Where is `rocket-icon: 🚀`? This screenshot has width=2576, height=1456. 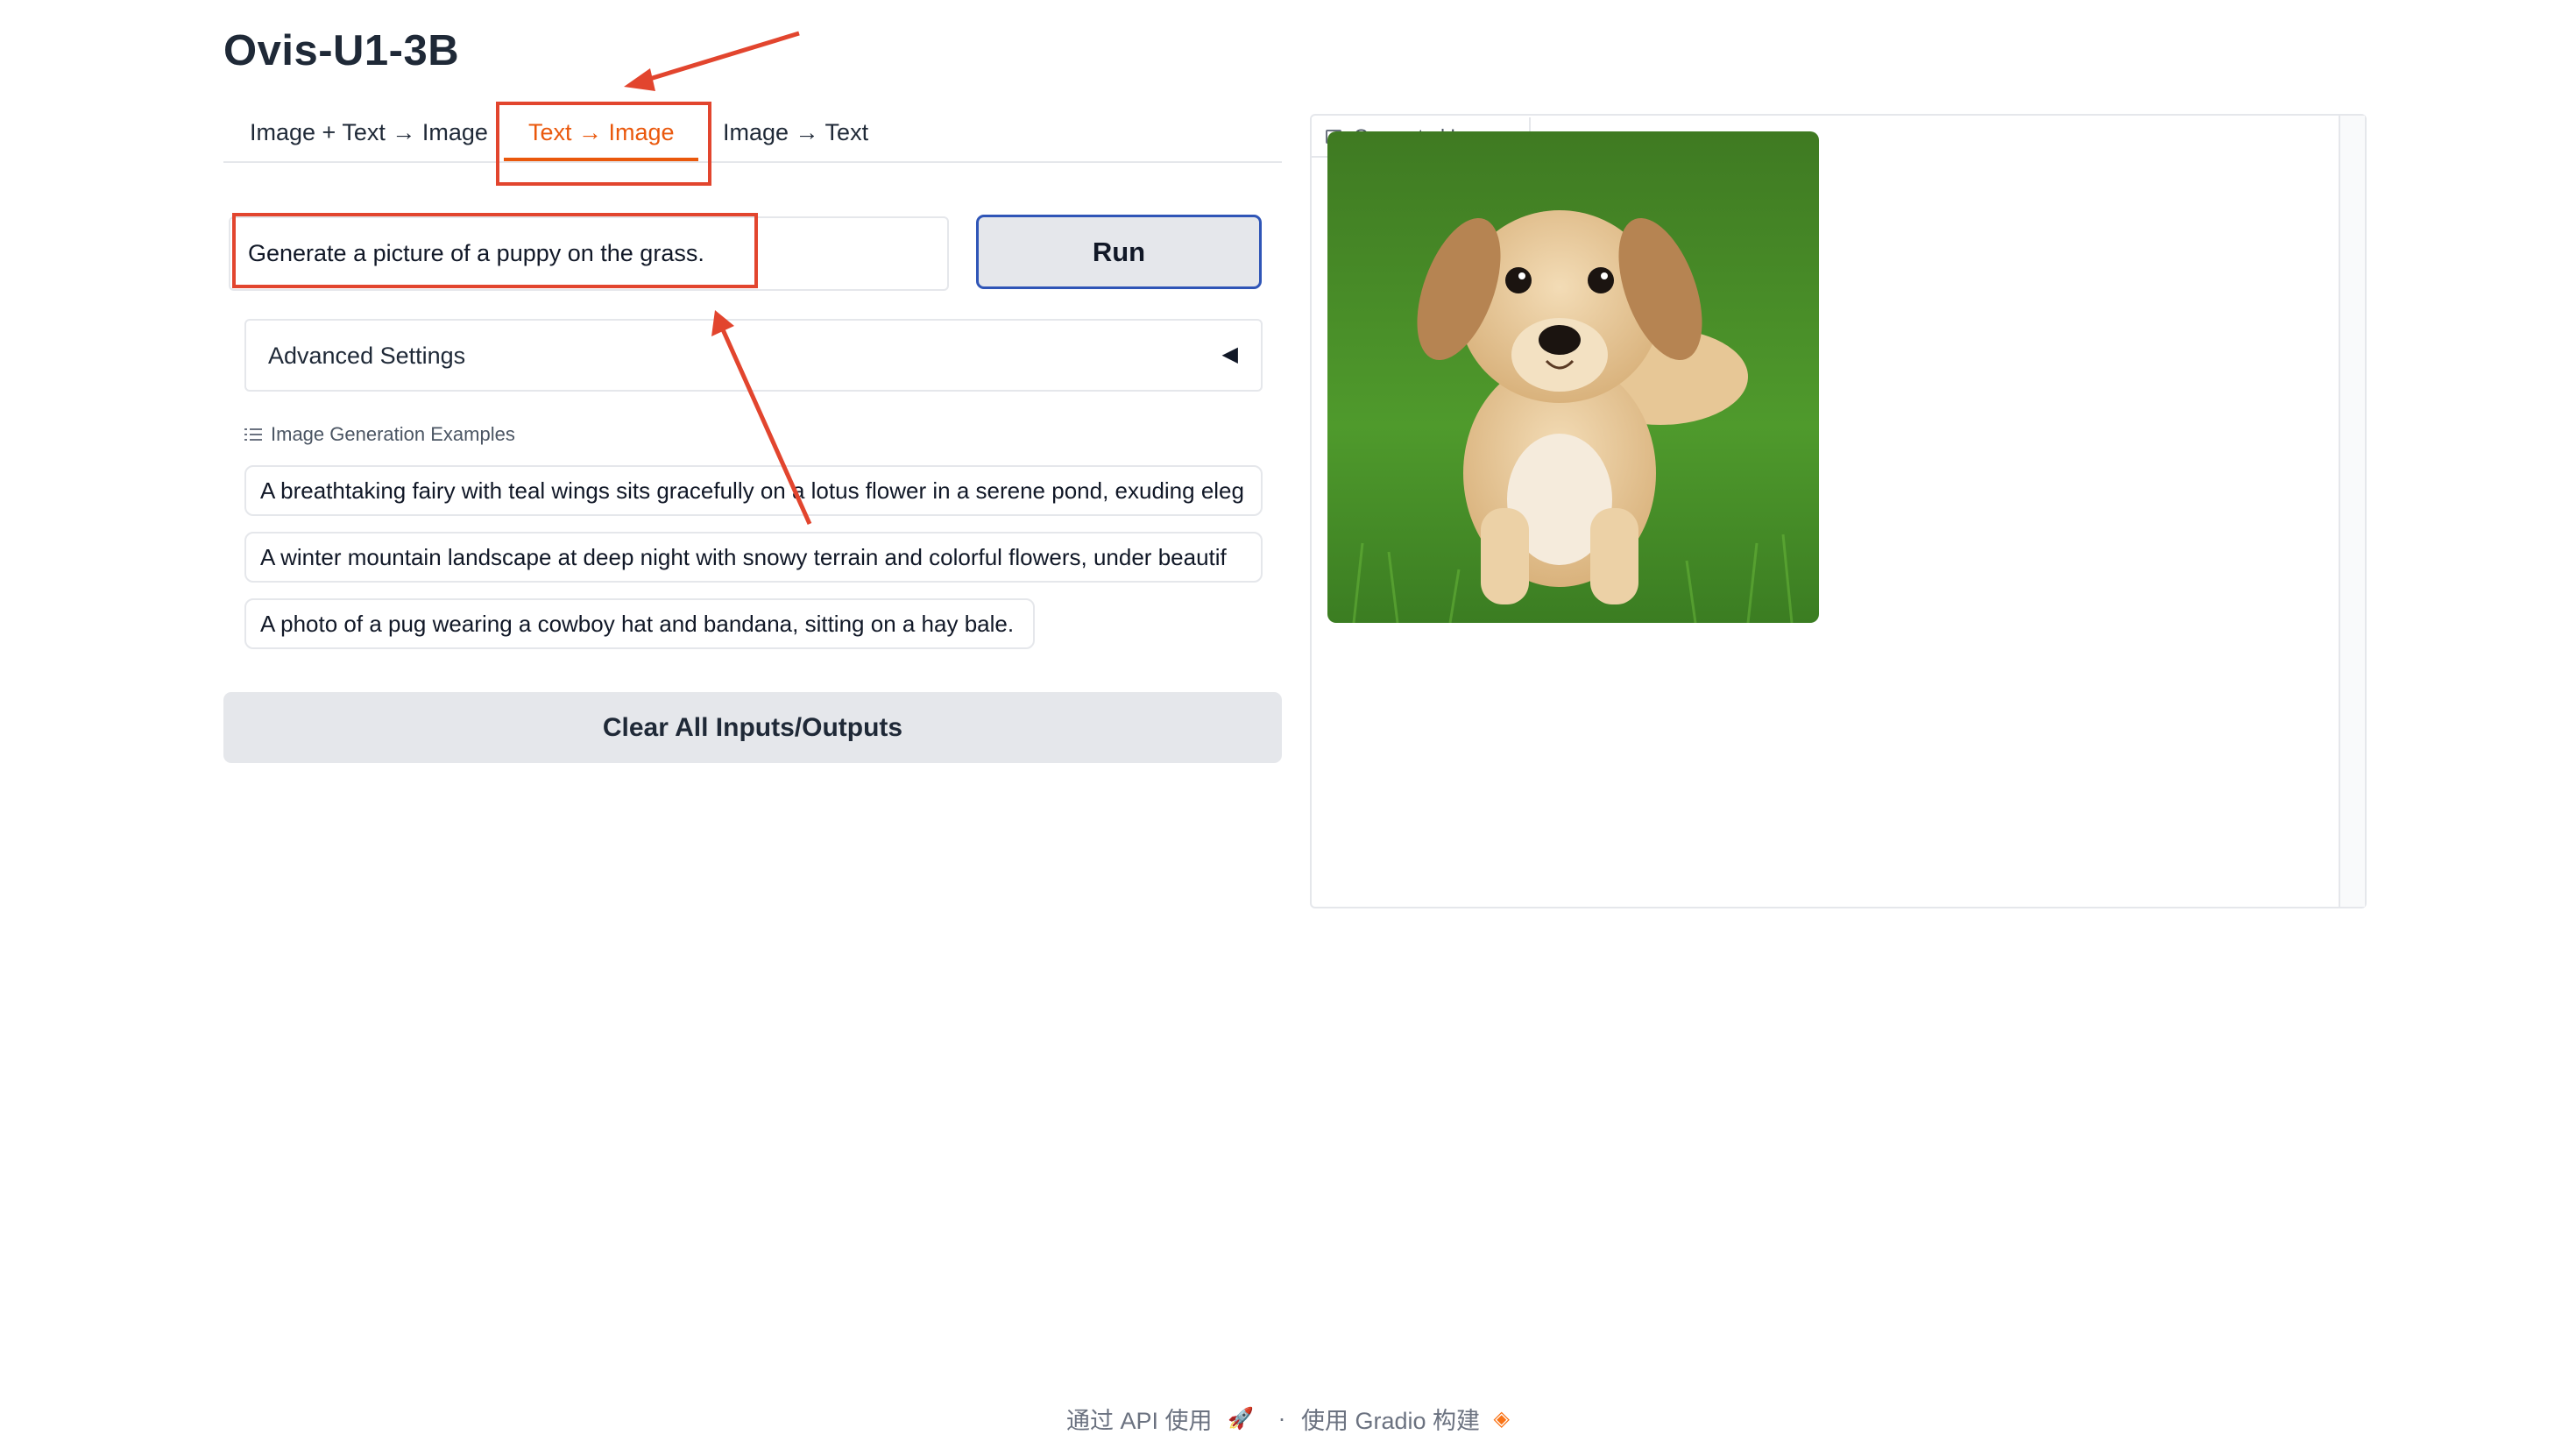
rocket-icon: 🚀 is located at coordinates (1241, 1419).